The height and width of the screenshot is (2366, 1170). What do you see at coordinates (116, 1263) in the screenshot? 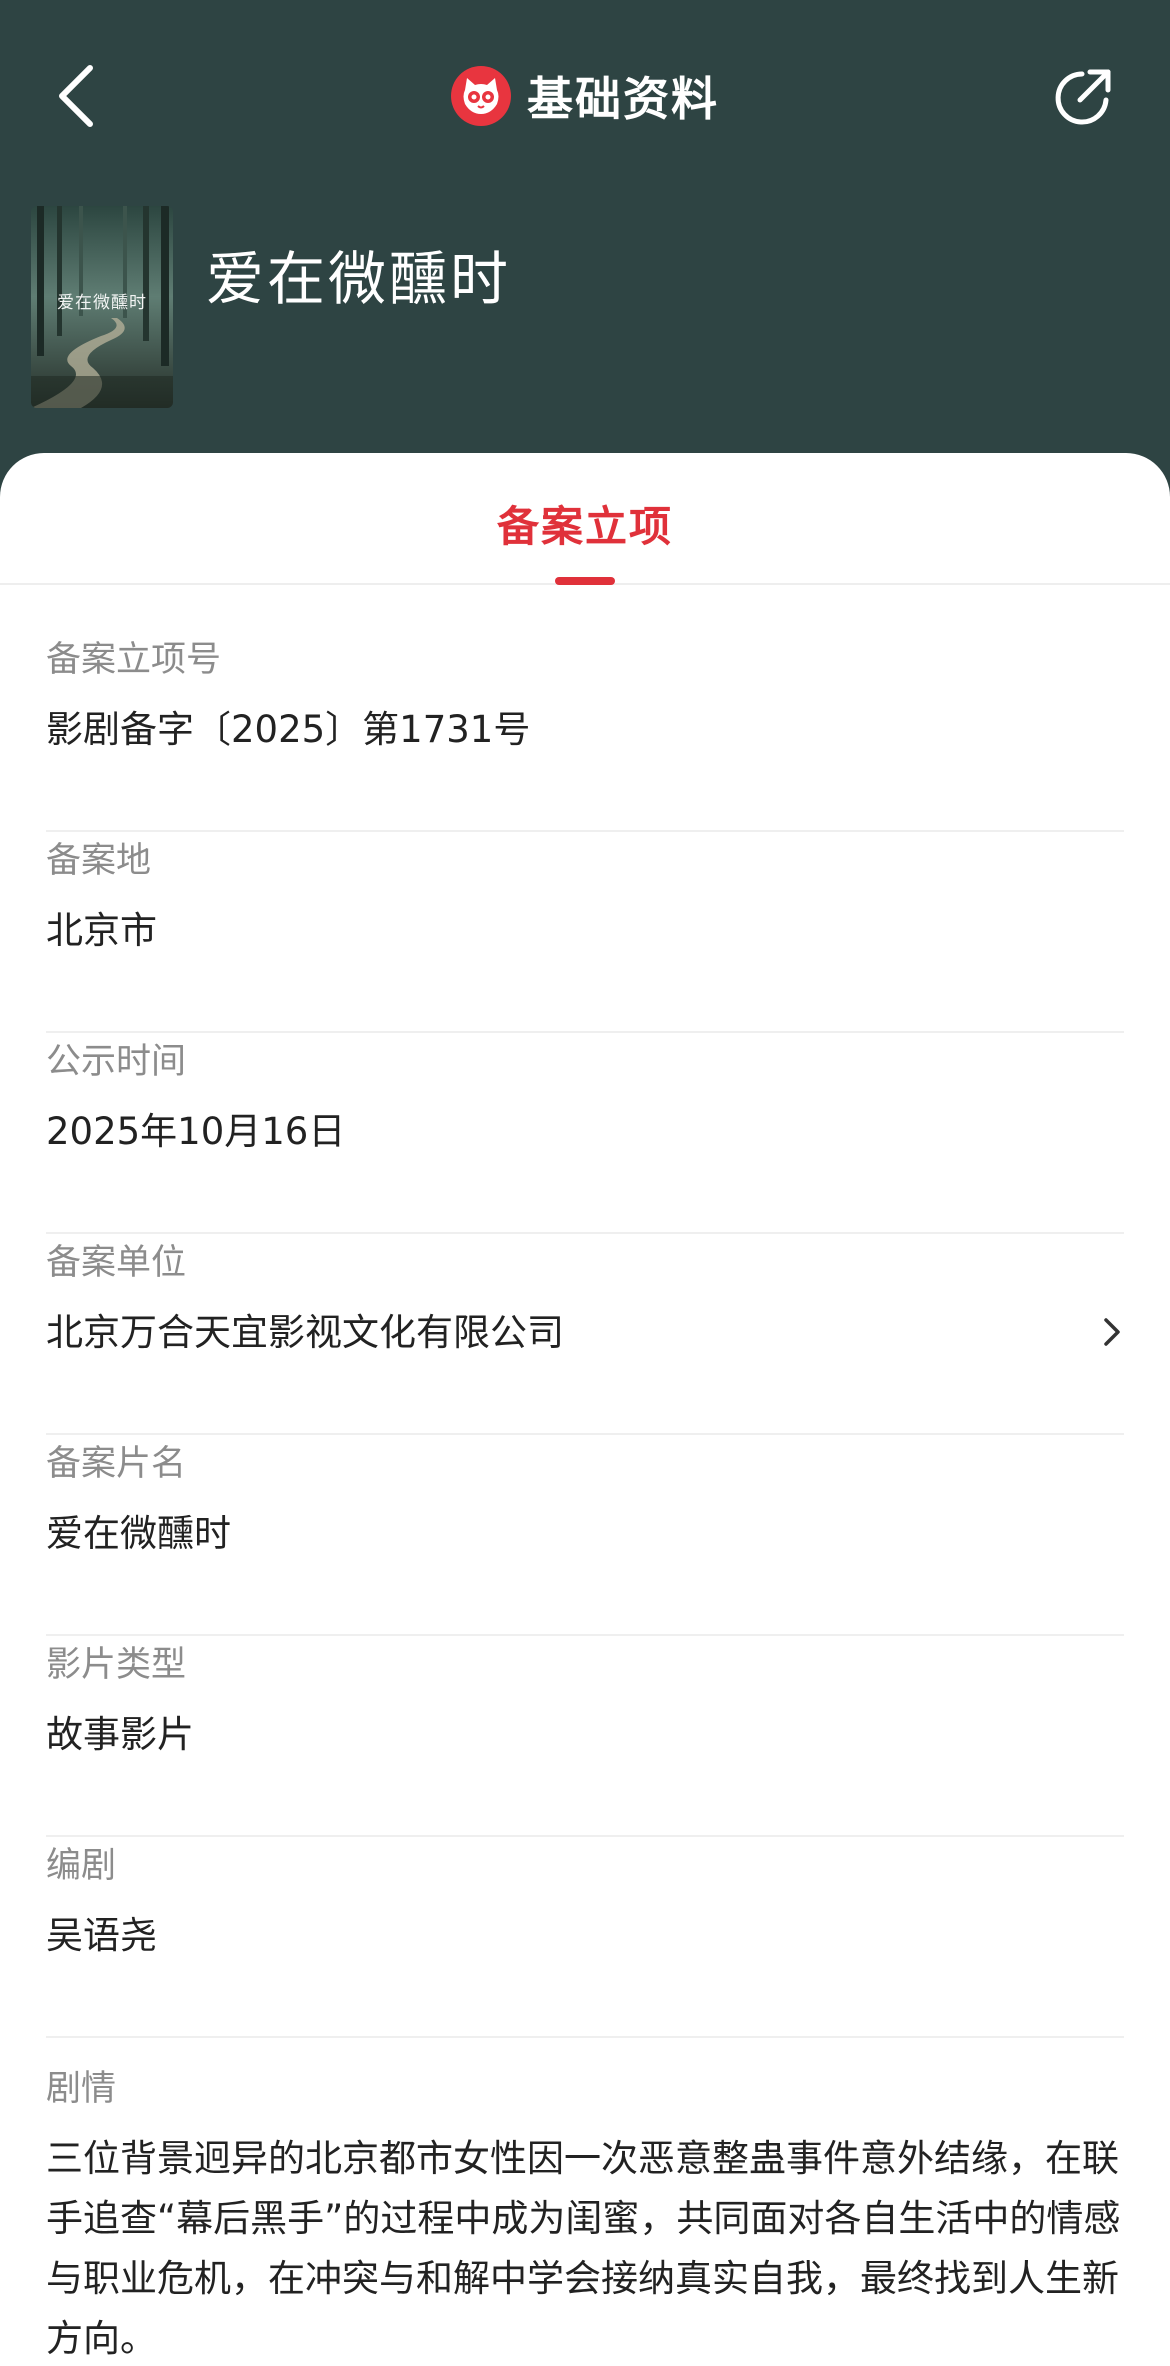
I see `field-label: 备案单位` at bounding box center [116, 1263].